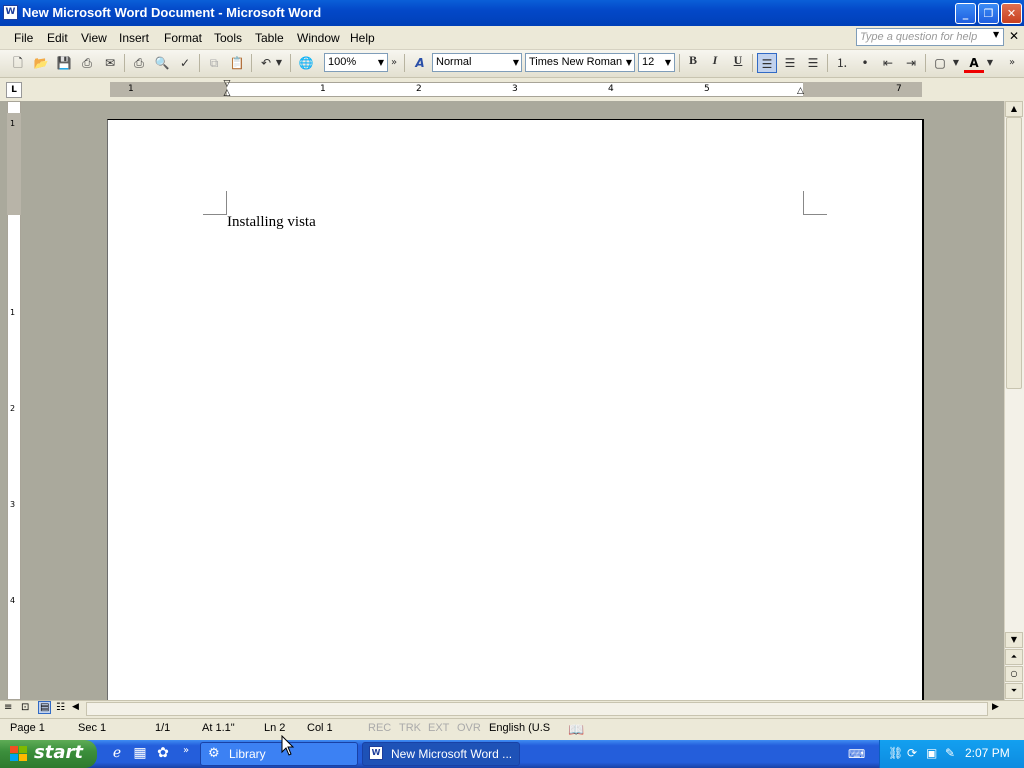  I want to click on ruler-number: 4, so click(611, 89).